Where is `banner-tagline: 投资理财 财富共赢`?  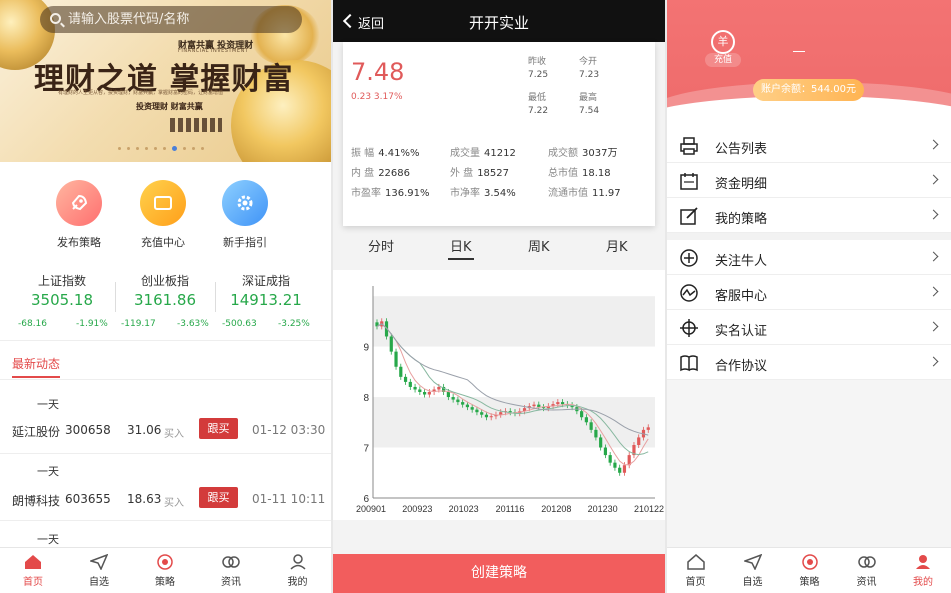 banner-tagline: 投资理财 财富共赢 is located at coordinates (169, 106).